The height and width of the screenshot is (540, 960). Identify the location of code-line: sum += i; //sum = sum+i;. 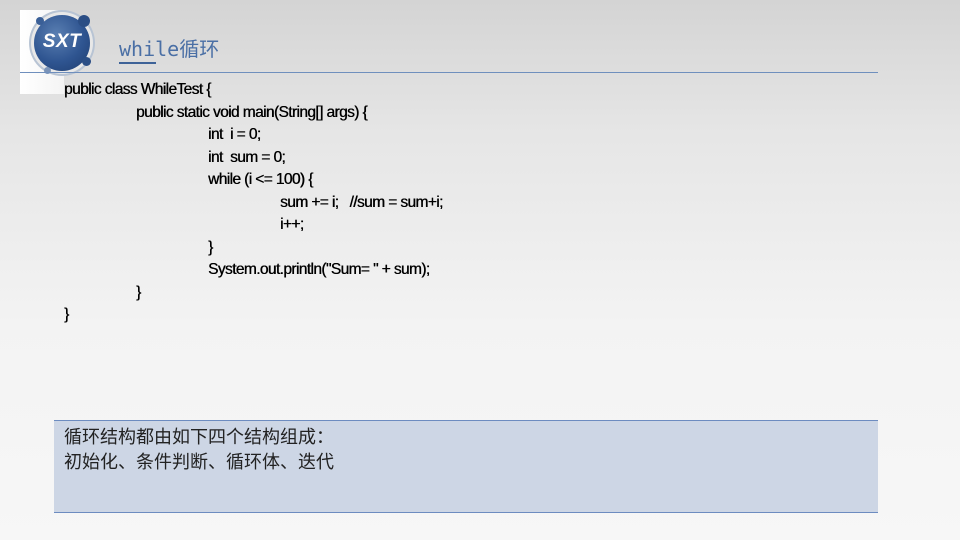
(361, 202).